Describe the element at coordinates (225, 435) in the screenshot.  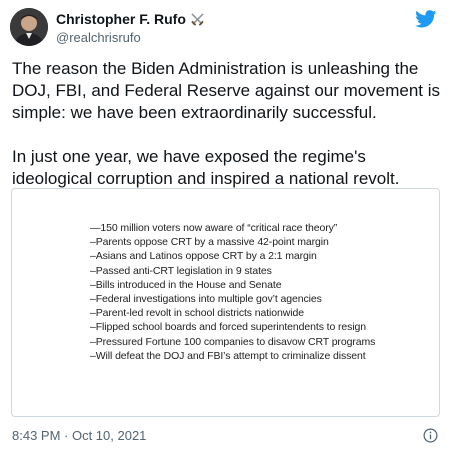
I see `tweet-footer: 8:43 PM · Oct 10, 2021` at that location.